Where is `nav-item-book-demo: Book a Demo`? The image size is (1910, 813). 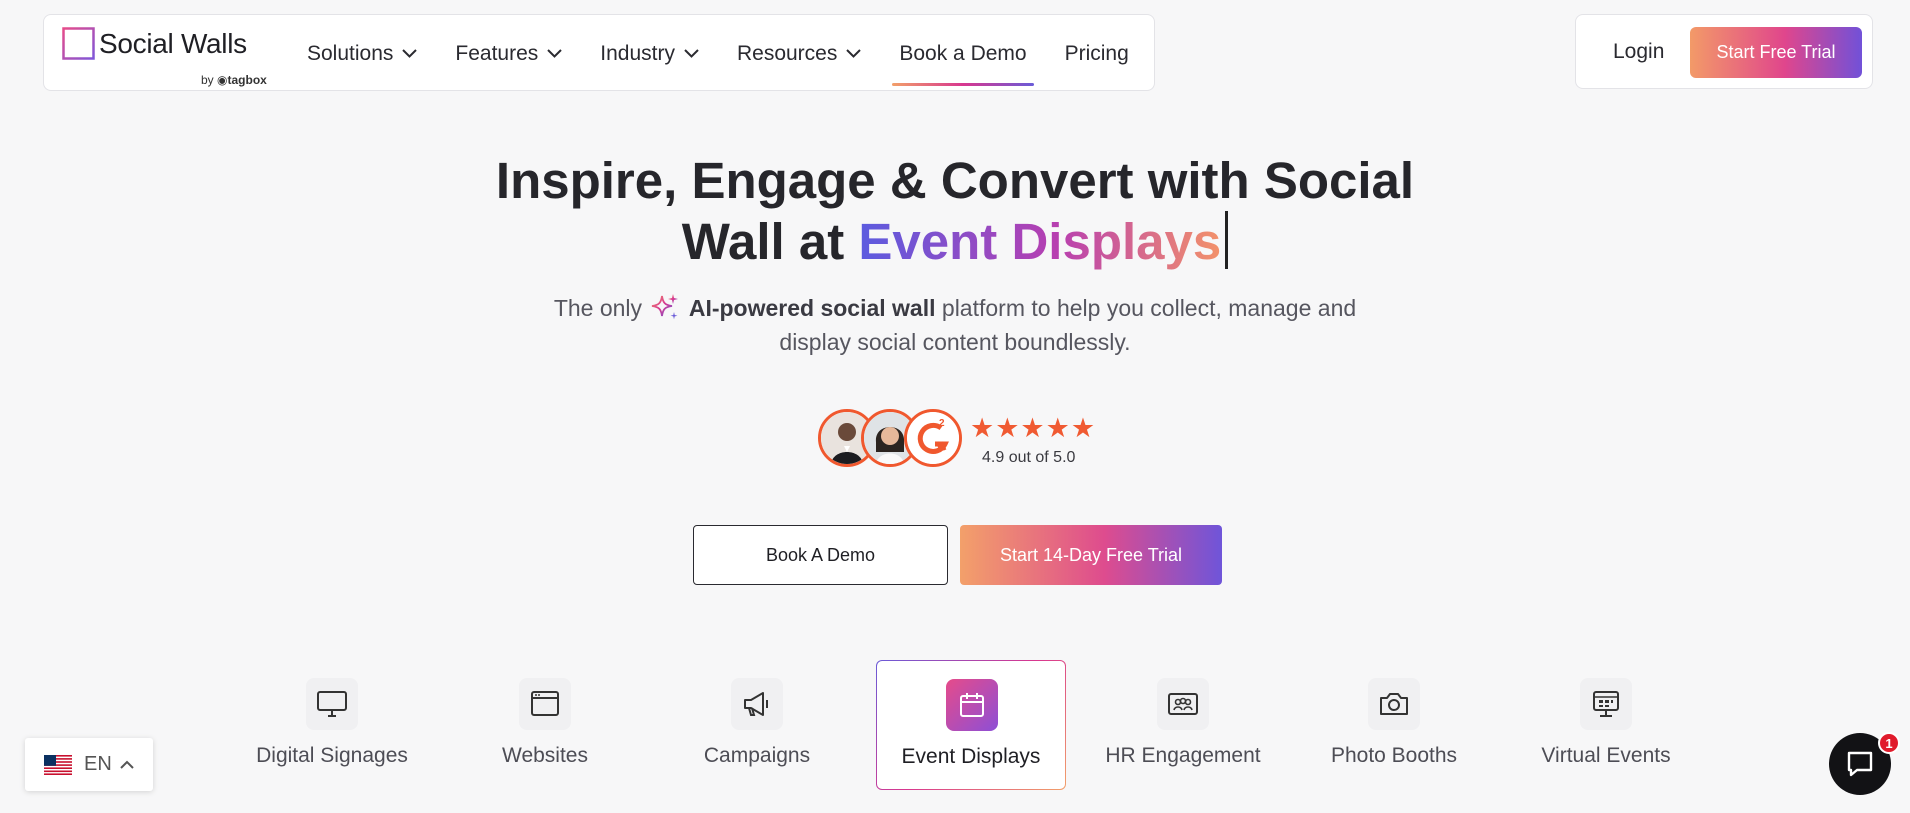
nav-item-book-demo: Book a Demo is located at coordinates (963, 53).